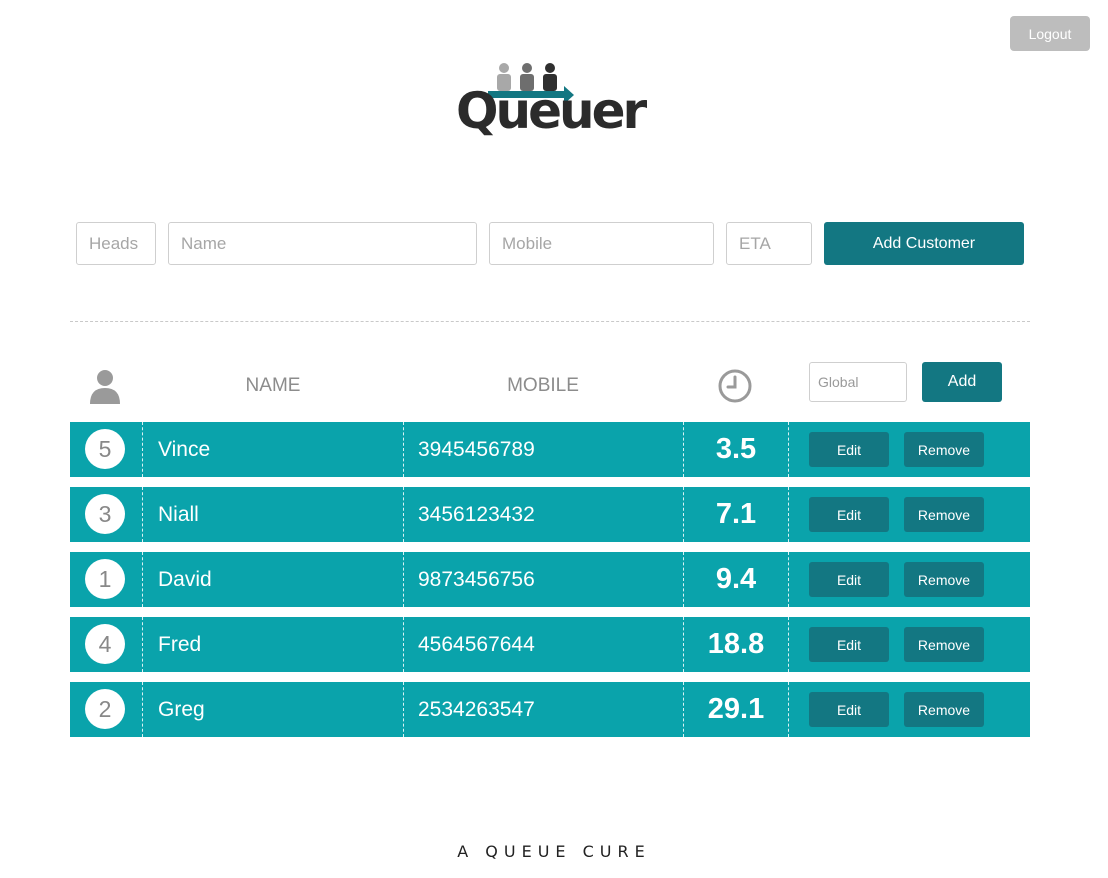 The width and height of the screenshot is (1108, 878). What do you see at coordinates (550, 644) in the screenshot?
I see `table-row: 4 Fred 4564567644 18.8 Edit Remove` at bounding box center [550, 644].